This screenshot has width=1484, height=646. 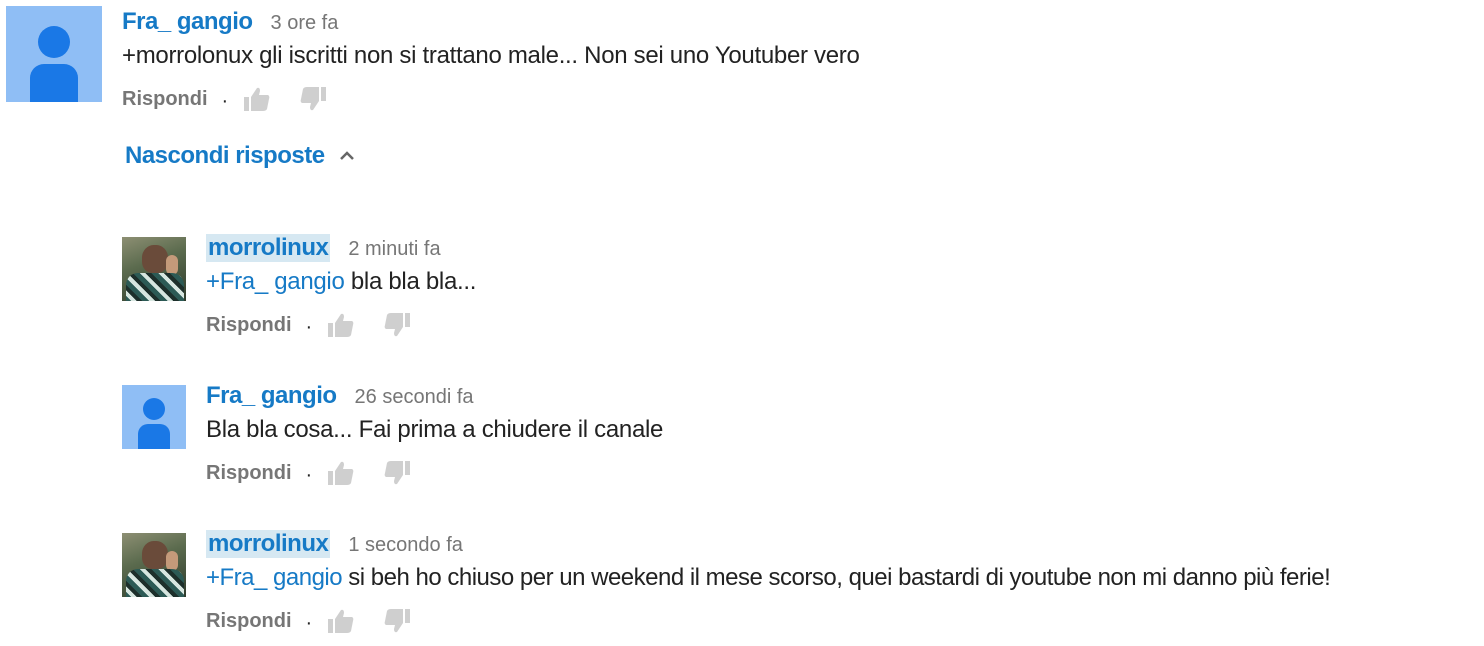 What do you see at coordinates (414, 397) in the screenshot?
I see `reply-time: 26 secondi fa` at bounding box center [414, 397].